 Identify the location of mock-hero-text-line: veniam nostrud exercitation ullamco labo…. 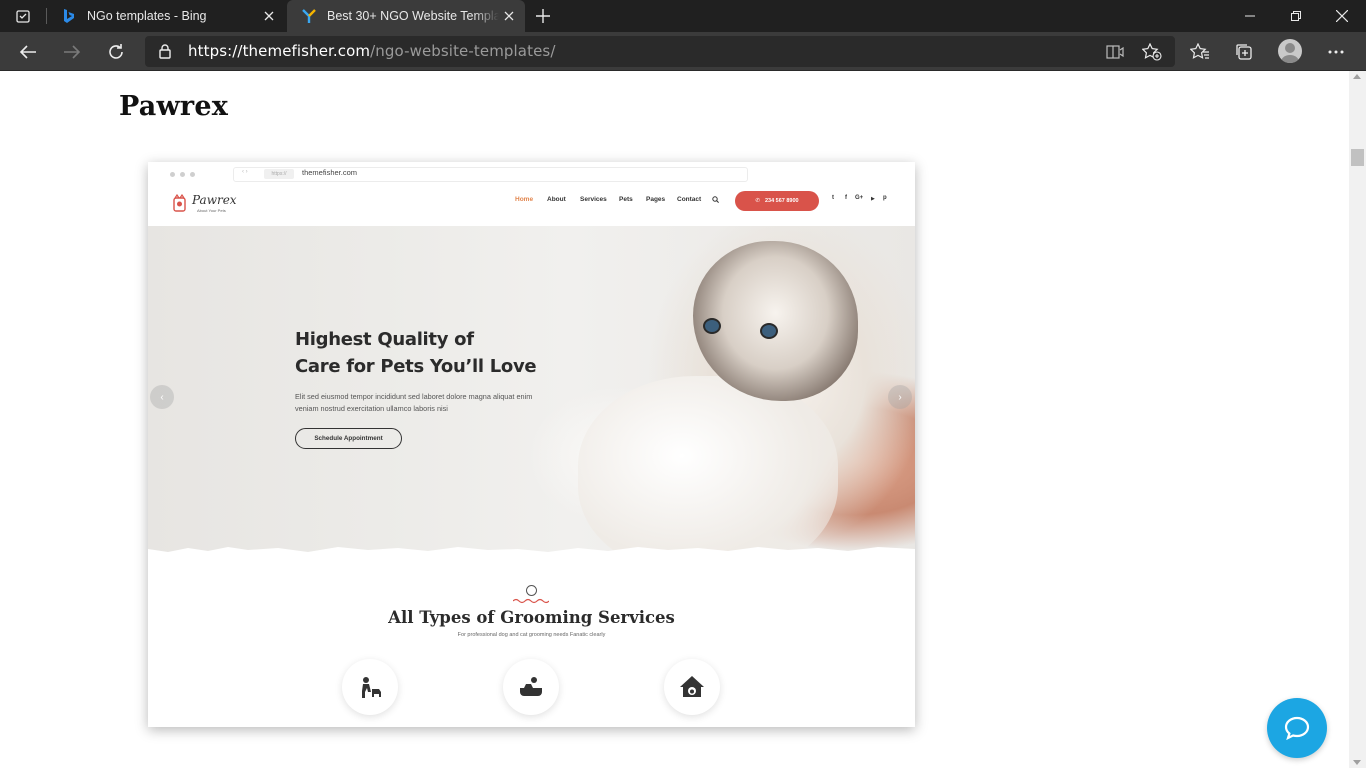
(371, 408).